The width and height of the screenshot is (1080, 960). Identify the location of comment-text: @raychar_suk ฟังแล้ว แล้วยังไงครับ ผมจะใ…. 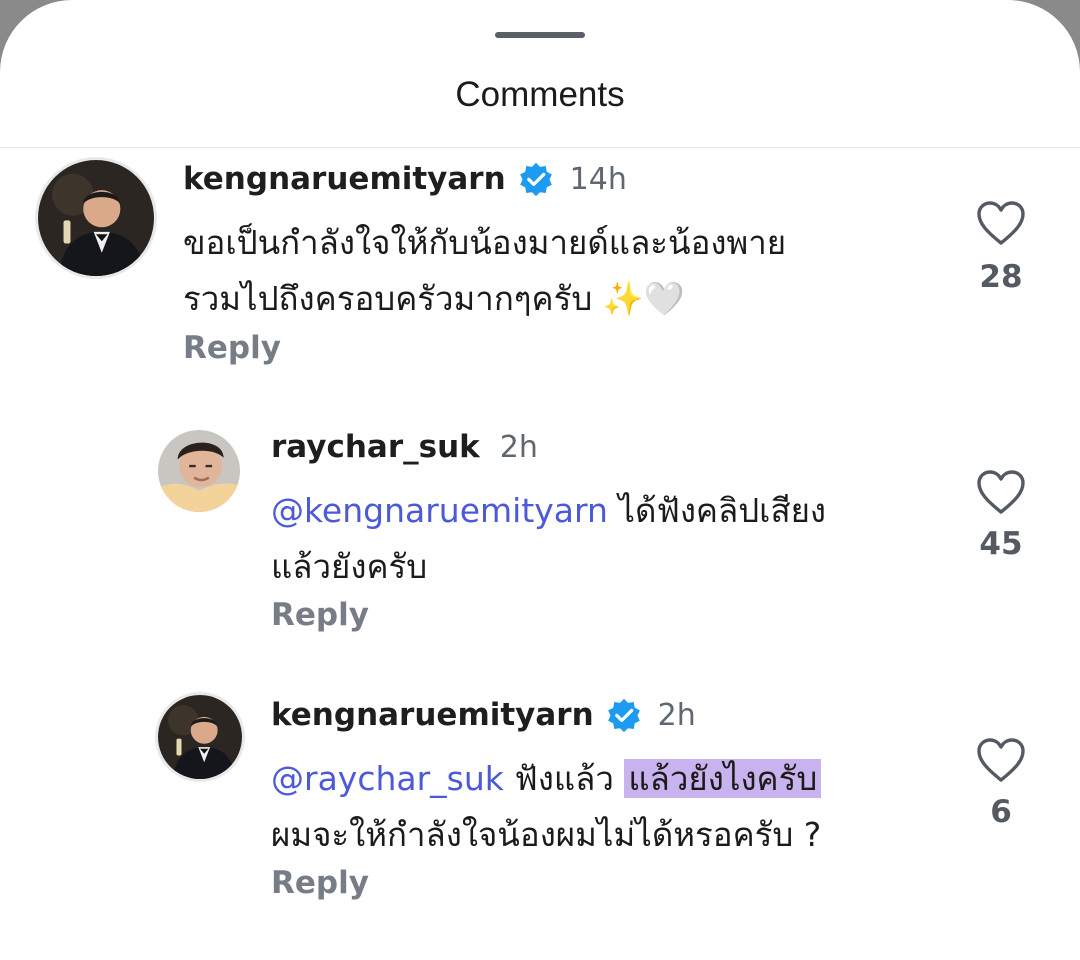
(546, 807).